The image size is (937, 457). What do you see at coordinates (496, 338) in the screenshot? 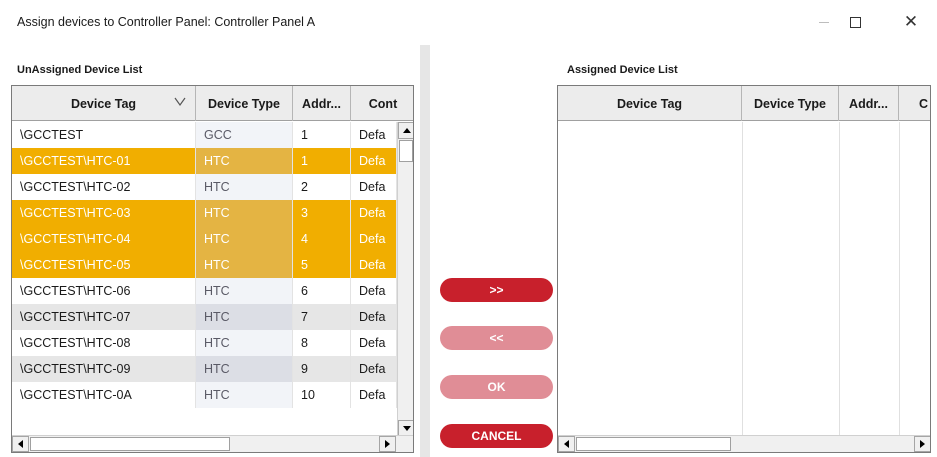
I see `unassign-selected-button: <<` at bounding box center [496, 338].